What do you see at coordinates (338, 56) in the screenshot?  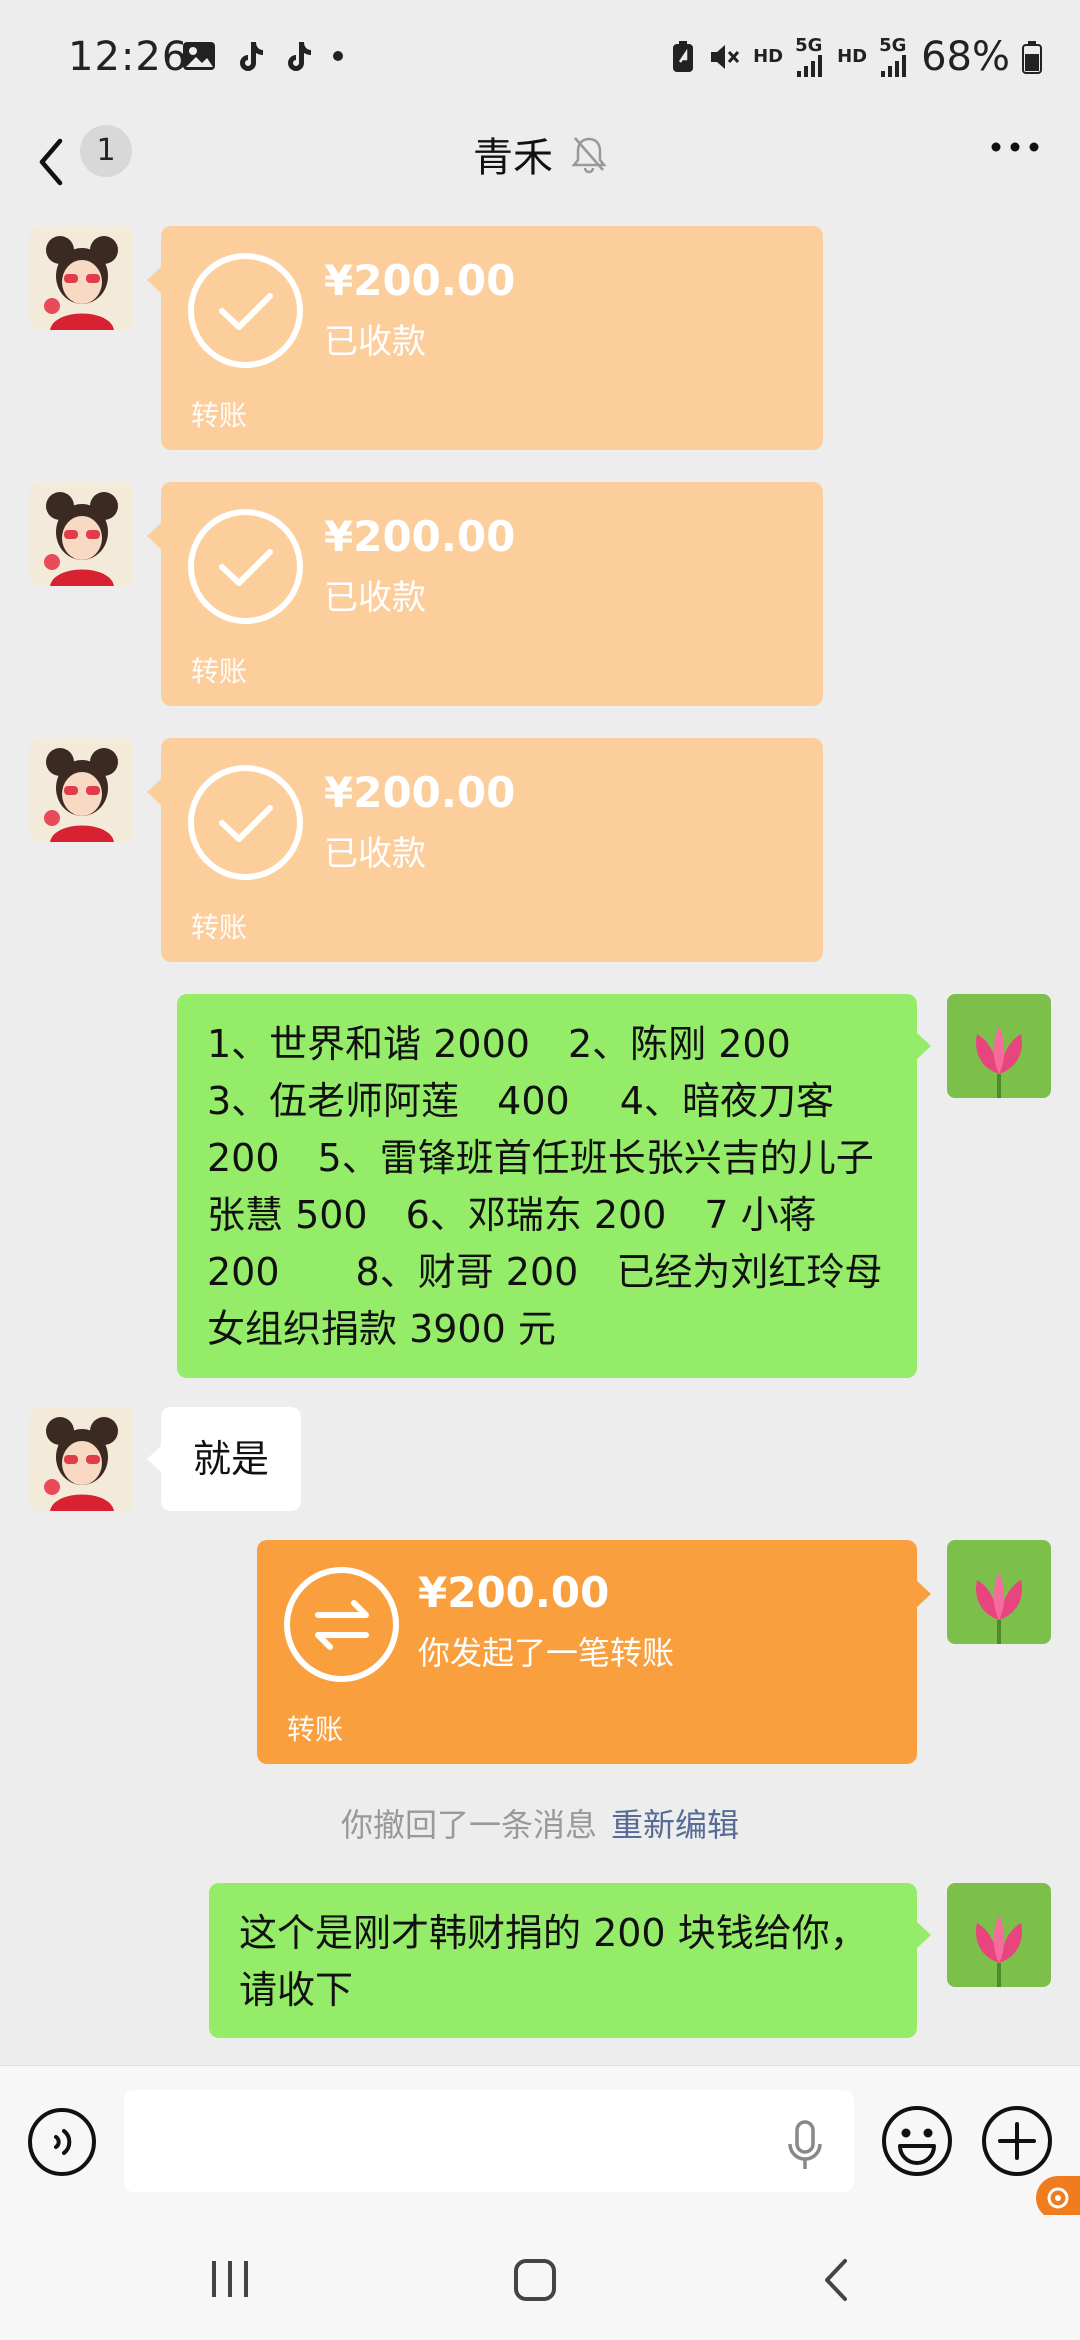 I see `dot-icon` at bounding box center [338, 56].